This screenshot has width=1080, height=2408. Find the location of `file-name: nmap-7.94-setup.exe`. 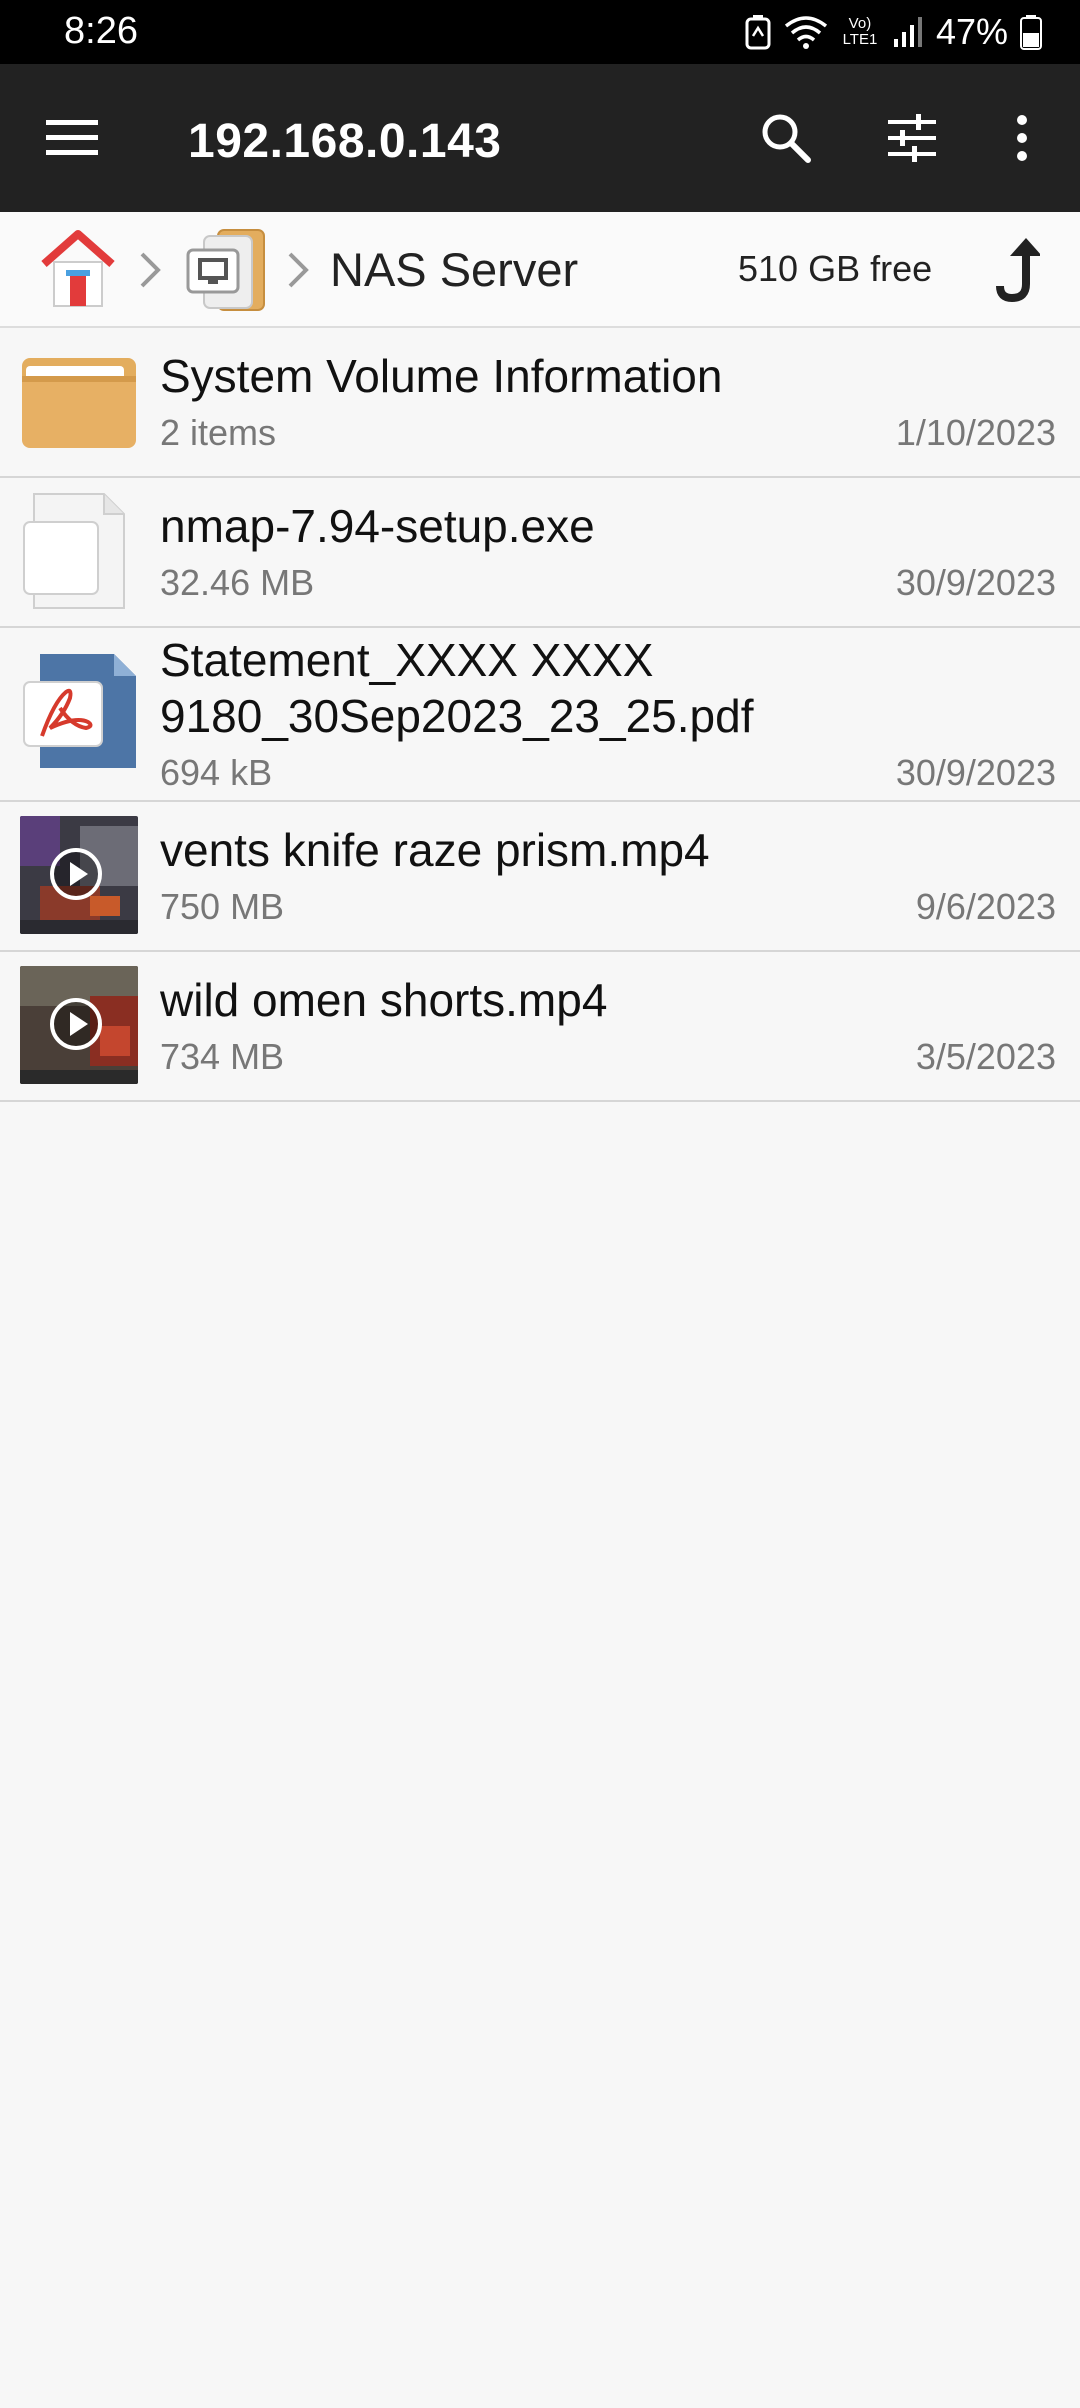

file-name: nmap-7.94-setup.exe is located at coordinates (377, 526).